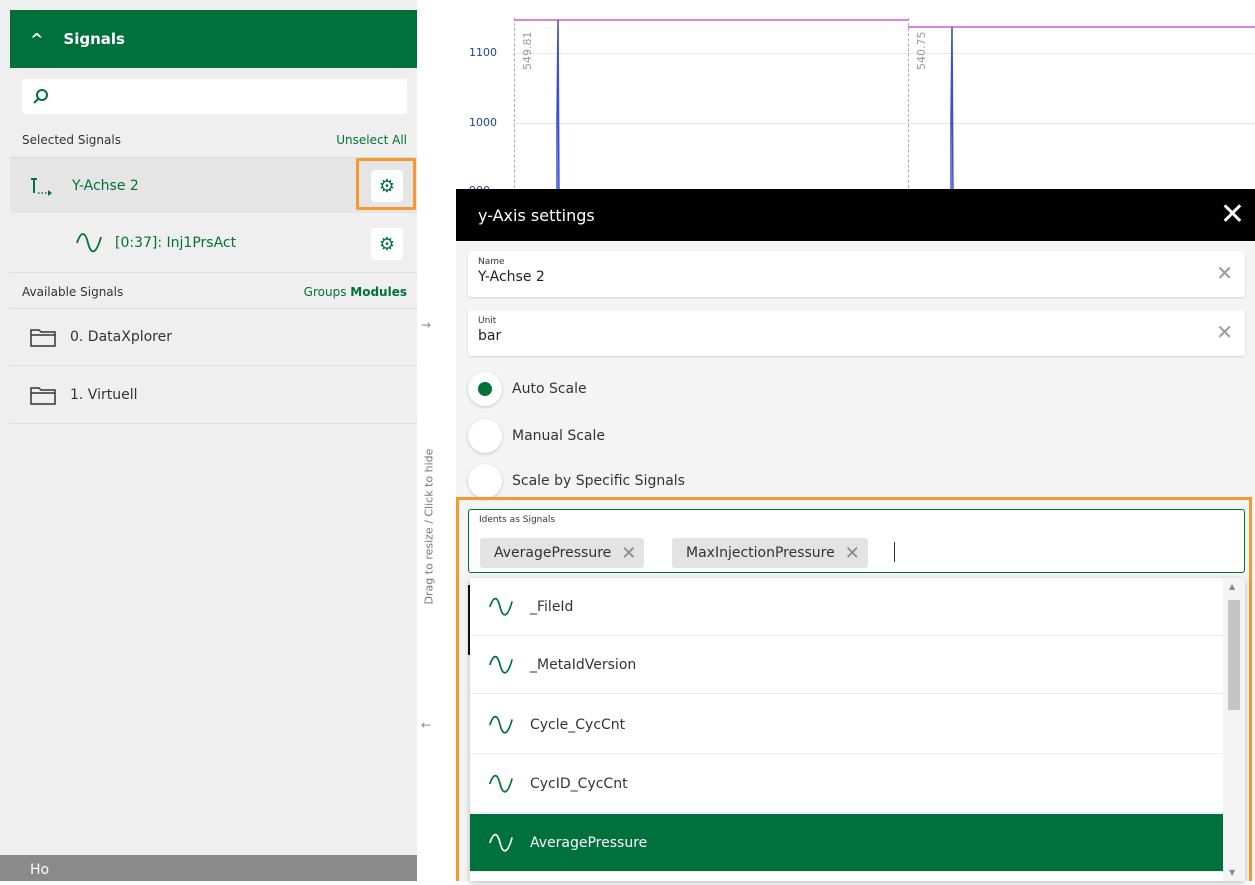 The width and height of the screenshot is (1255, 885). Describe the element at coordinates (856, 277) in the screenshot. I see `name-field-value: Y-Achse 2` at that location.